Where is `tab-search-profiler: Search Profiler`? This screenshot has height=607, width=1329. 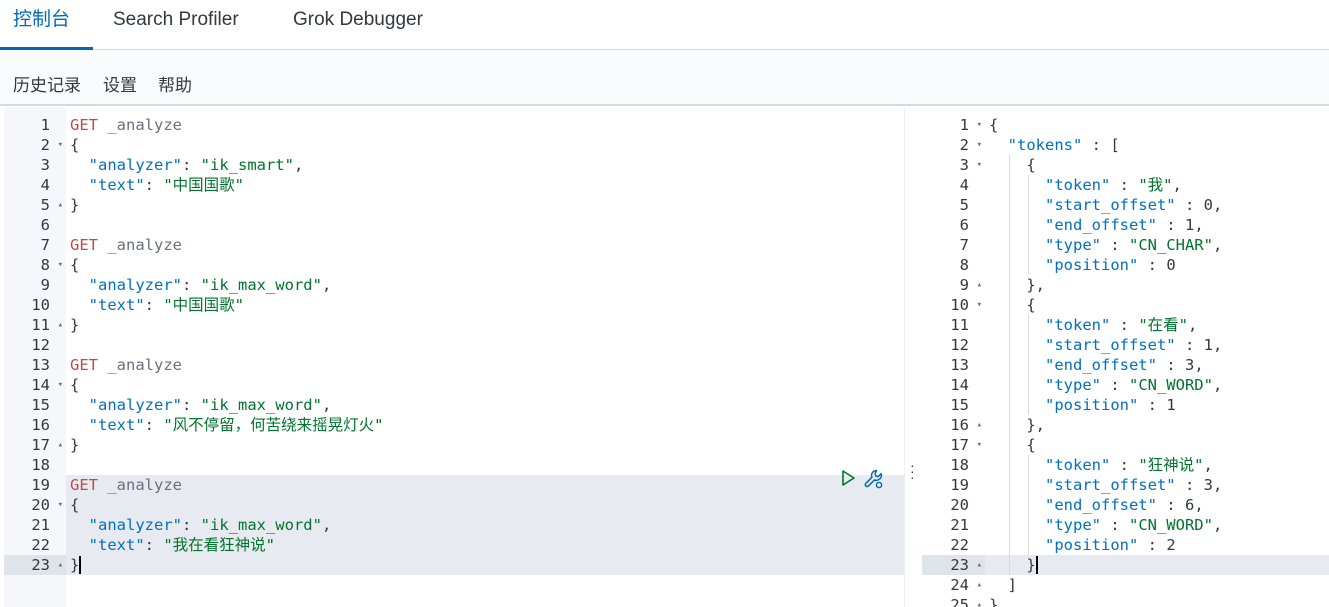 tab-search-profiler: Search Profiler is located at coordinates (176, 25).